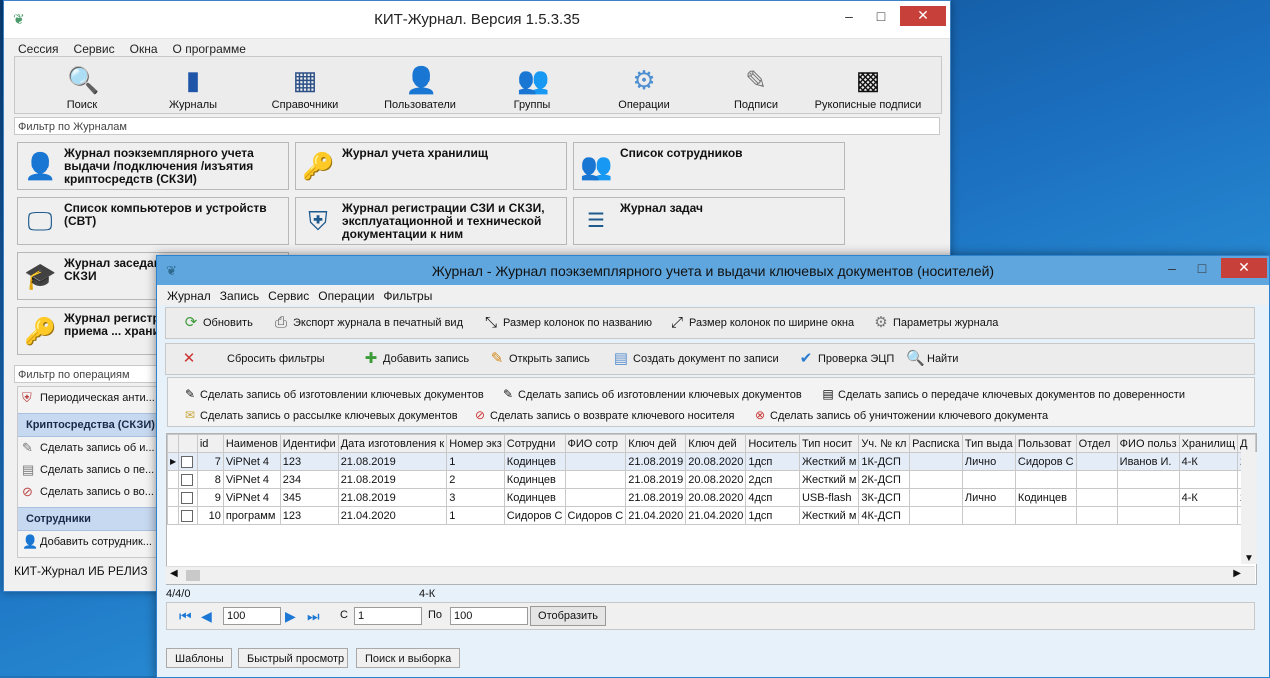 This screenshot has height=678, width=1270. Describe the element at coordinates (1237, 573) in the screenshot. I see `chevron-right-icon: ▶` at that location.